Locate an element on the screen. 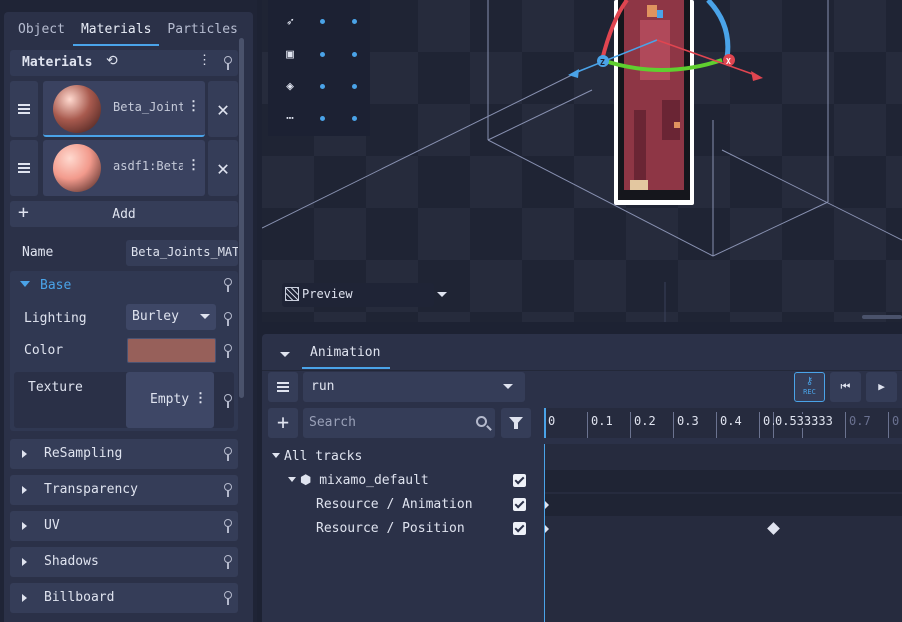 Image resolution: width=902 pixels, height=622 pixels. node-row: ⬢ mixamo_default is located at coordinates (358, 484).